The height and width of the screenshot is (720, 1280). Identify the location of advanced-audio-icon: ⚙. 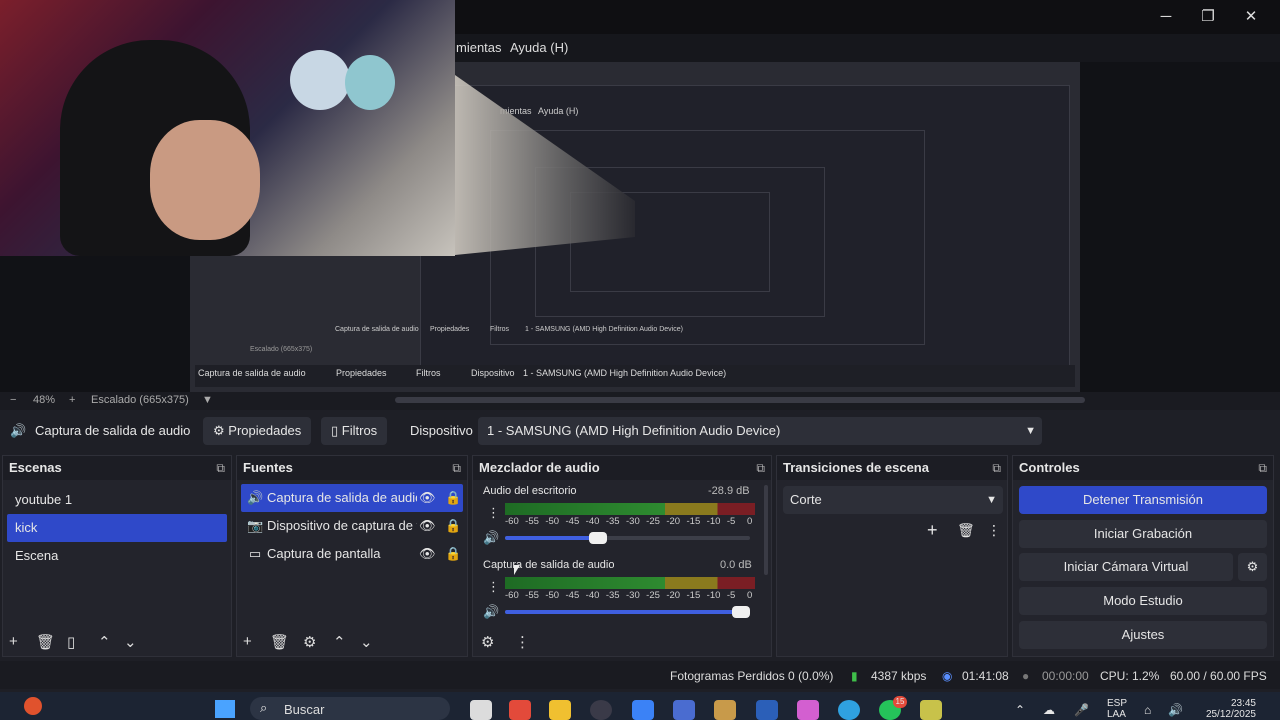
(487, 642).